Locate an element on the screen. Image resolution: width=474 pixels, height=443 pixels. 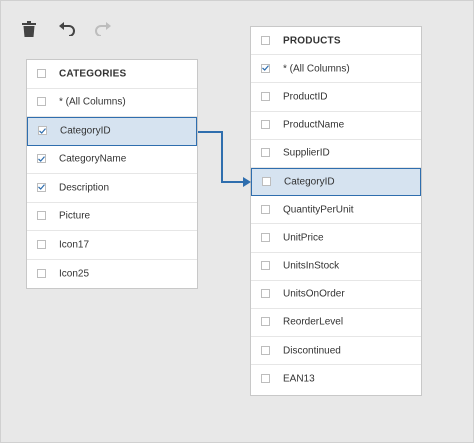
column-label: CategoryName is located at coordinates (93, 159).